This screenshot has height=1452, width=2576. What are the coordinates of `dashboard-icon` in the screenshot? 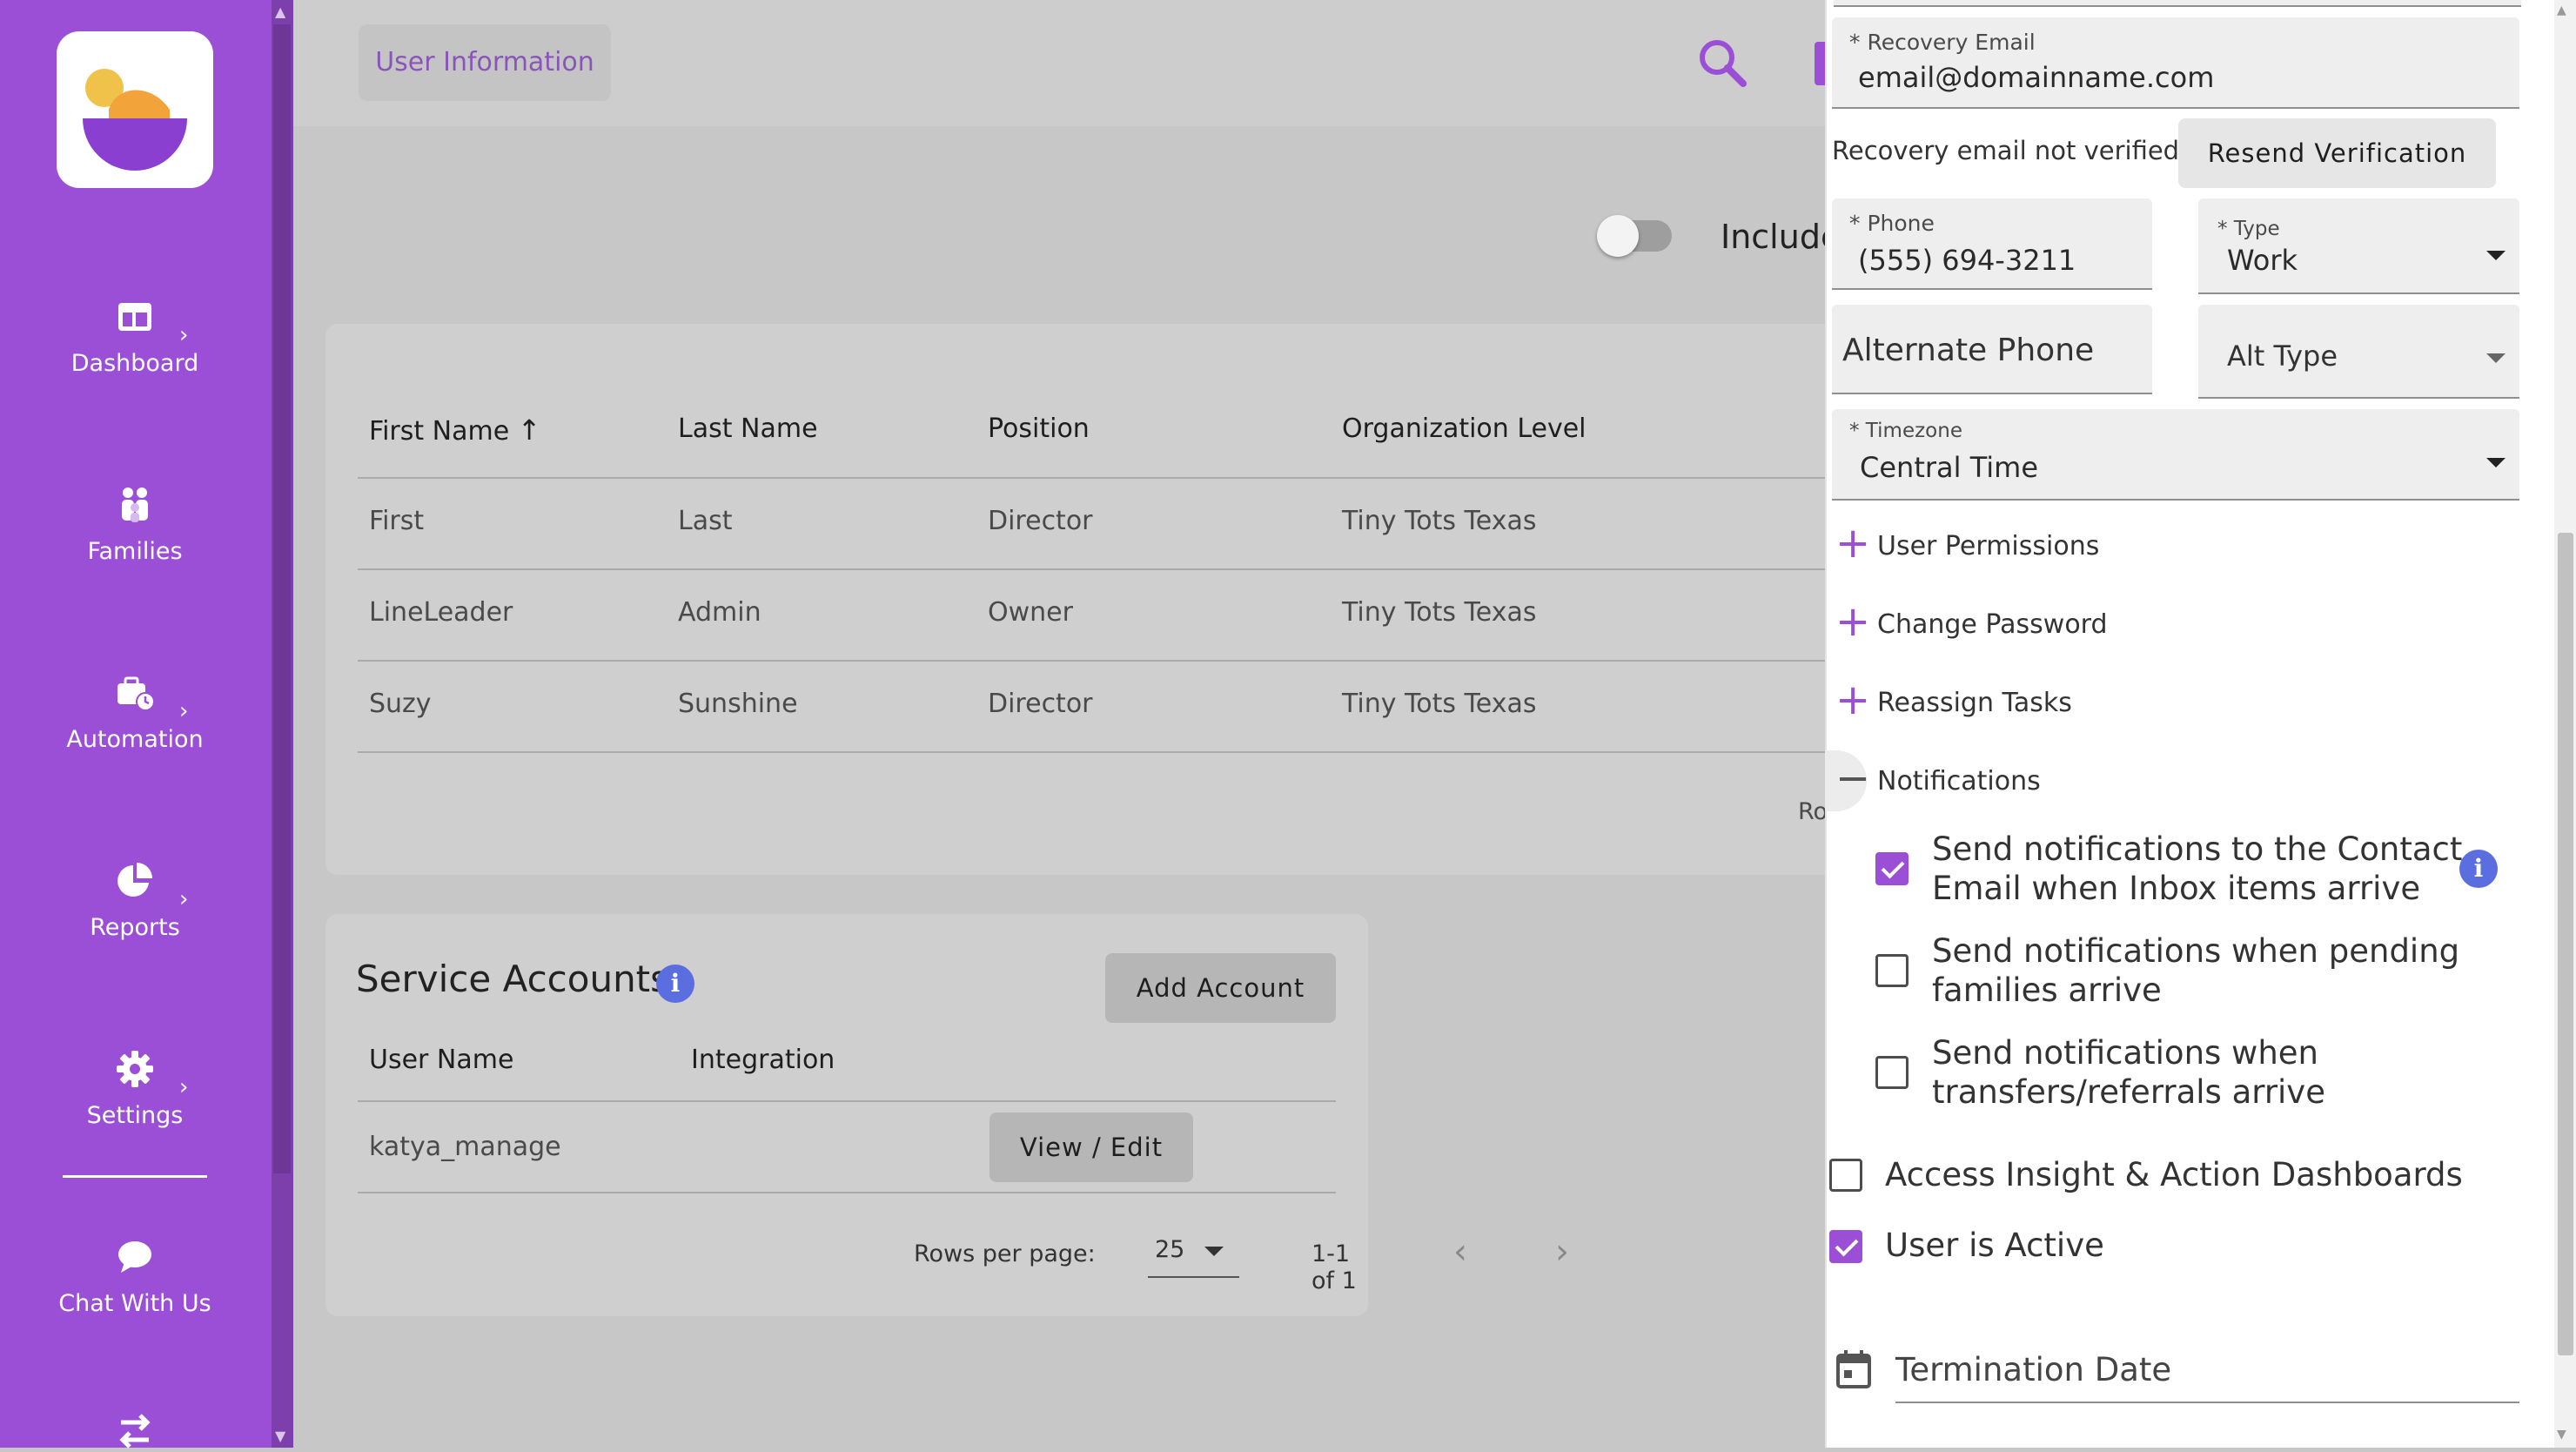 It's located at (134, 317).